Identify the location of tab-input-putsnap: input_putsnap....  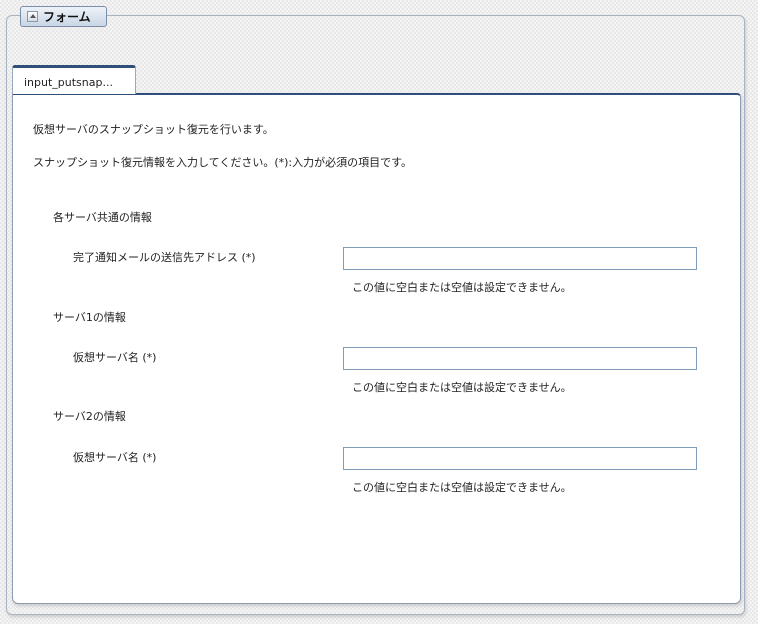
(74, 79).